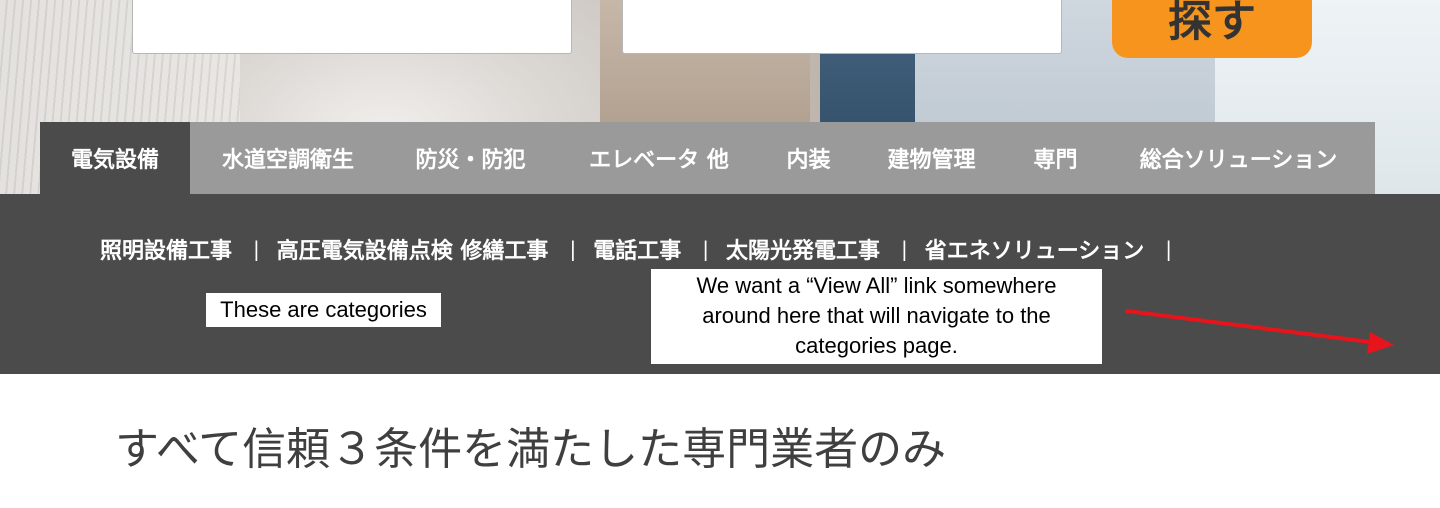  What do you see at coordinates (1259, 331) in the screenshot?
I see `red-arrow-icon` at bounding box center [1259, 331].